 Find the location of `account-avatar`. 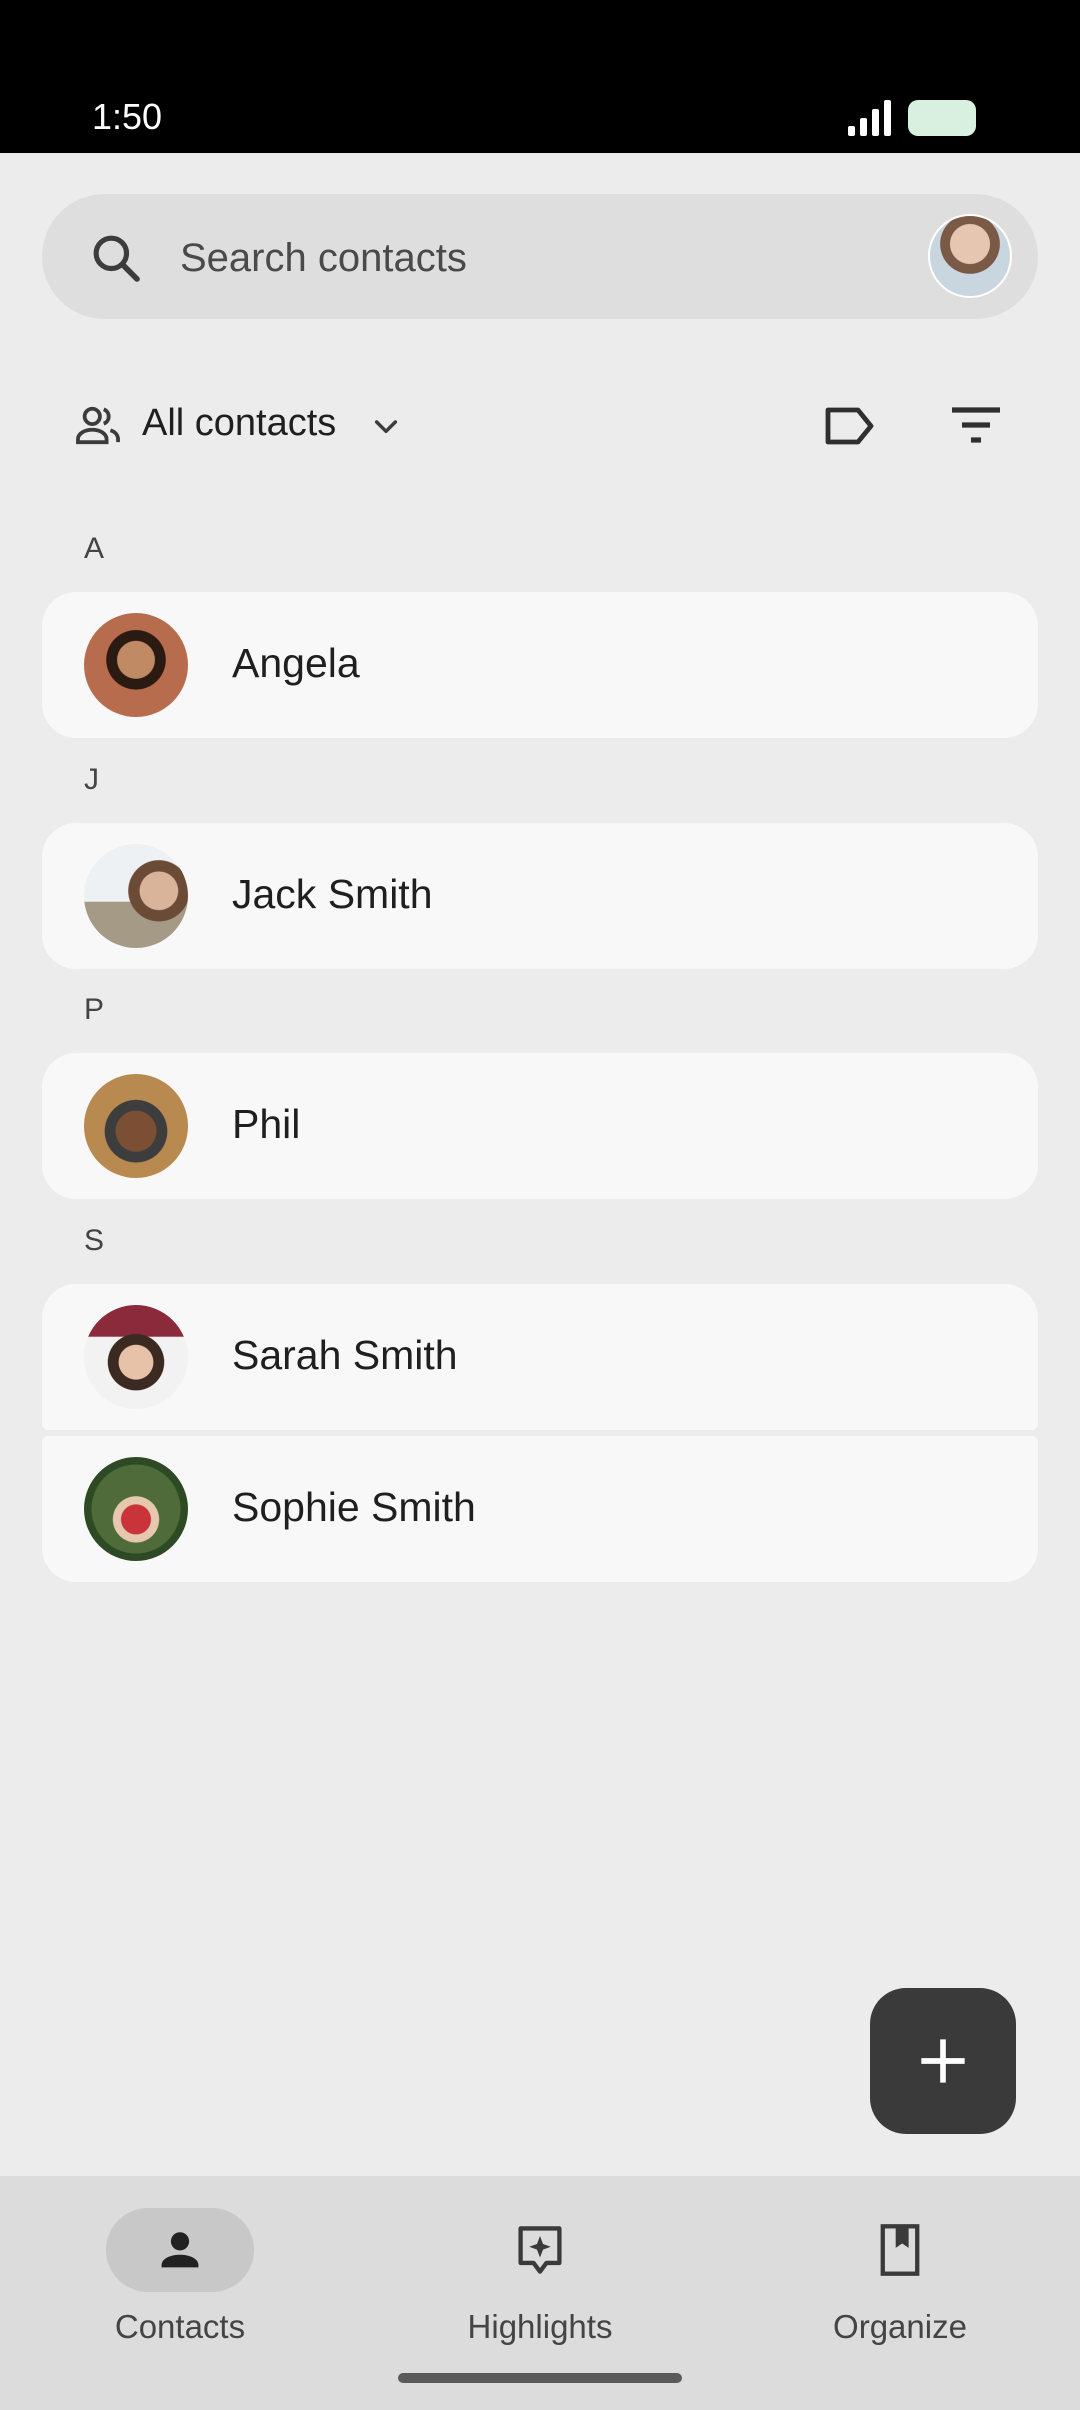

account-avatar is located at coordinates (970, 256).